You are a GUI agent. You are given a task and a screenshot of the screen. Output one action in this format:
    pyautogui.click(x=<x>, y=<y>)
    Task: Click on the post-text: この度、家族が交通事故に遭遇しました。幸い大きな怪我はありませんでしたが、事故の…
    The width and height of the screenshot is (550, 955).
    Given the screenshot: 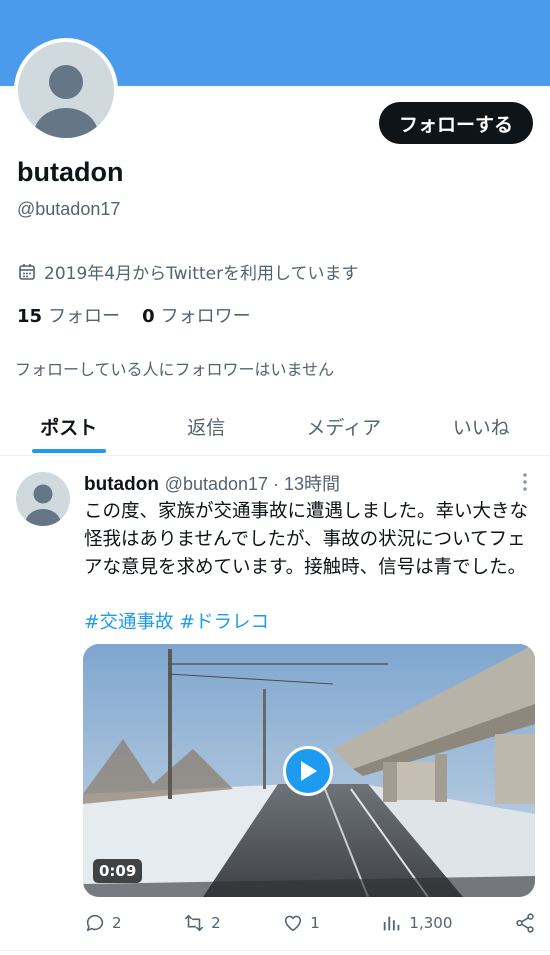 What is the action you would take?
    pyautogui.click(x=306, y=539)
    